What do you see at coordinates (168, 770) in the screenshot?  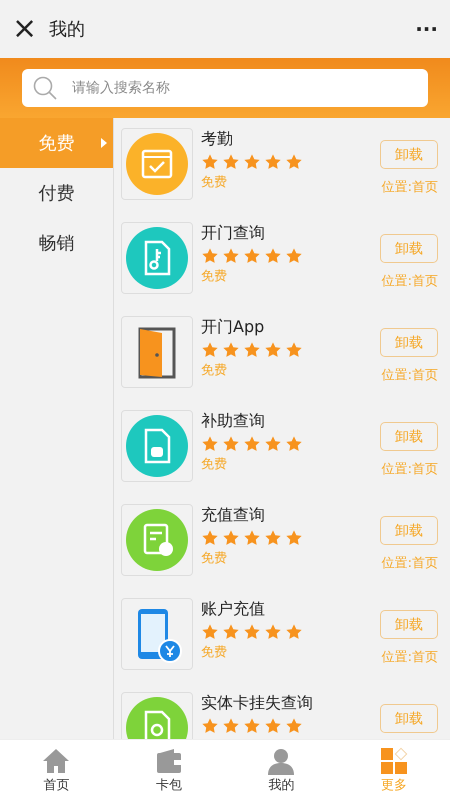 I see `wallet-tab: 卡包` at bounding box center [168, 770].